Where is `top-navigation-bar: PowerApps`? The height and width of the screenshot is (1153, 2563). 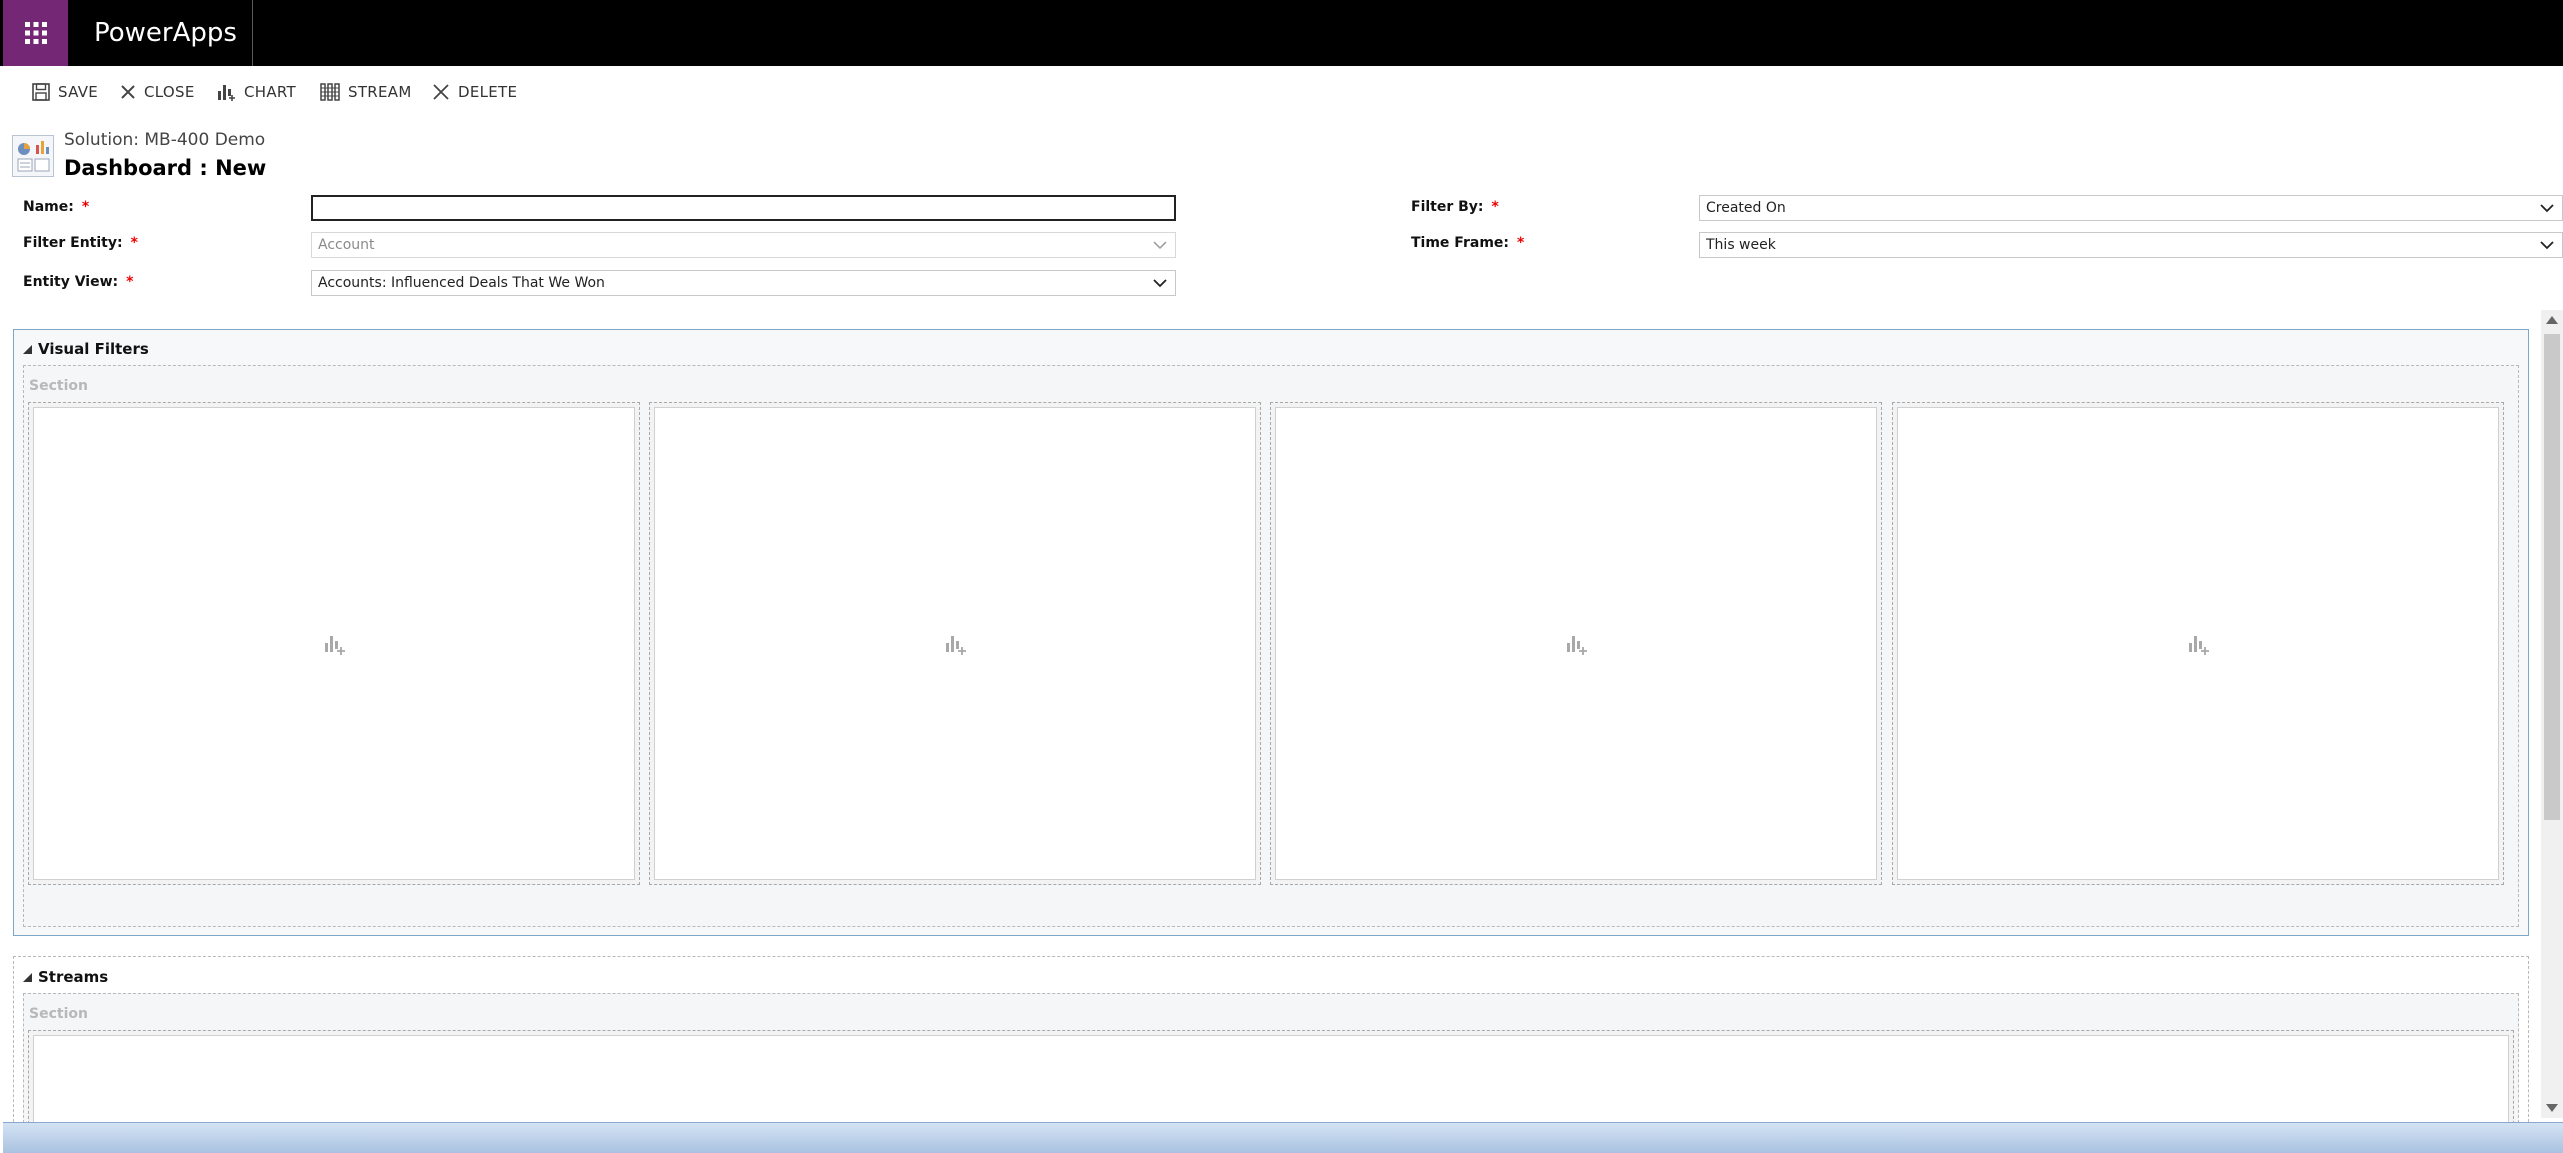
top-navigation-bar: PowerApps is located at coordinates (1281, 33).